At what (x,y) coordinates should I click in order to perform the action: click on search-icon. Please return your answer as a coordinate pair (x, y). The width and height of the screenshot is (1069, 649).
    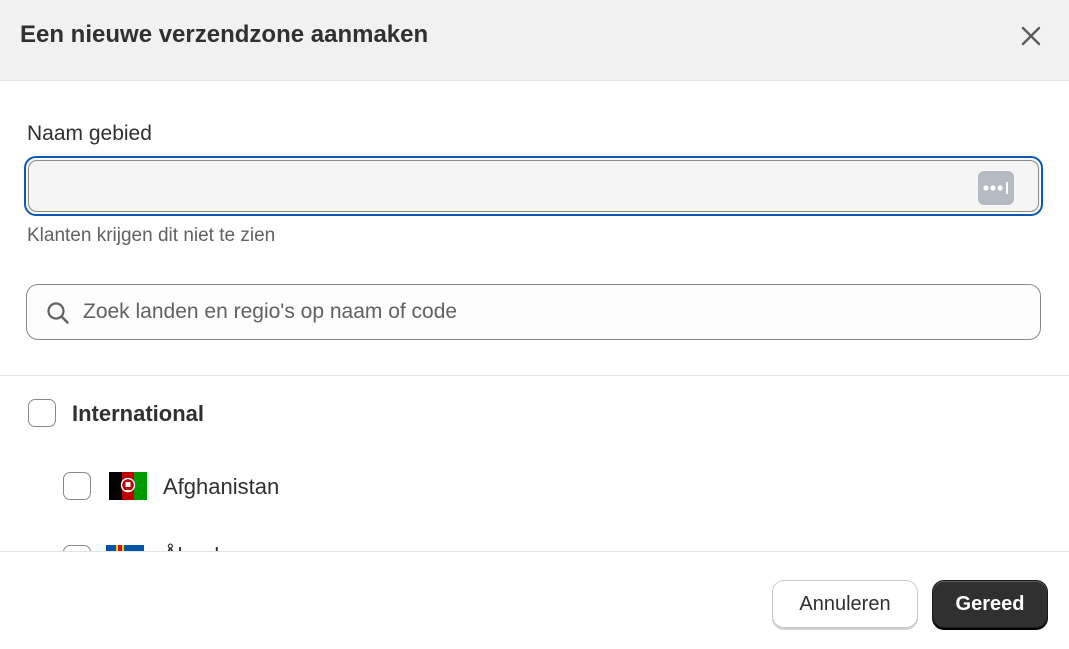
    Looking at the image, I should click on (58, 313).